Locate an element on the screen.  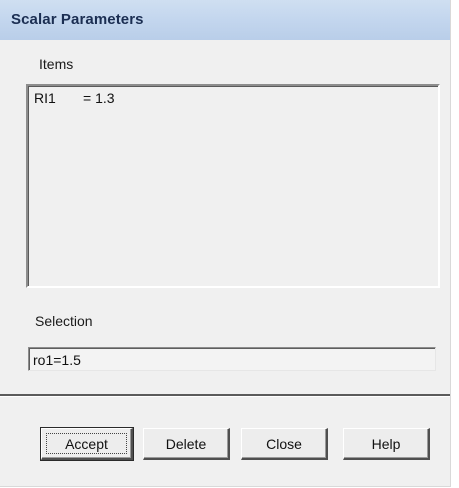
accept-button-label: Accept is located at coordinates (86, 443).